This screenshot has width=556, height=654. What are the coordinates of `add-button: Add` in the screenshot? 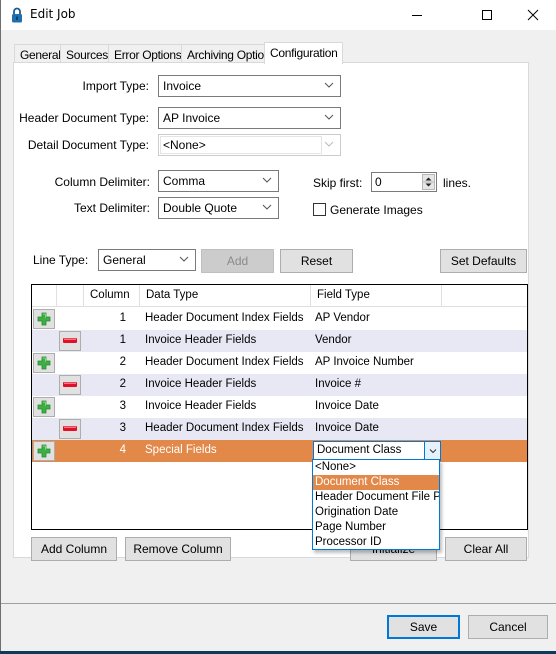 It's located at (237, 261).